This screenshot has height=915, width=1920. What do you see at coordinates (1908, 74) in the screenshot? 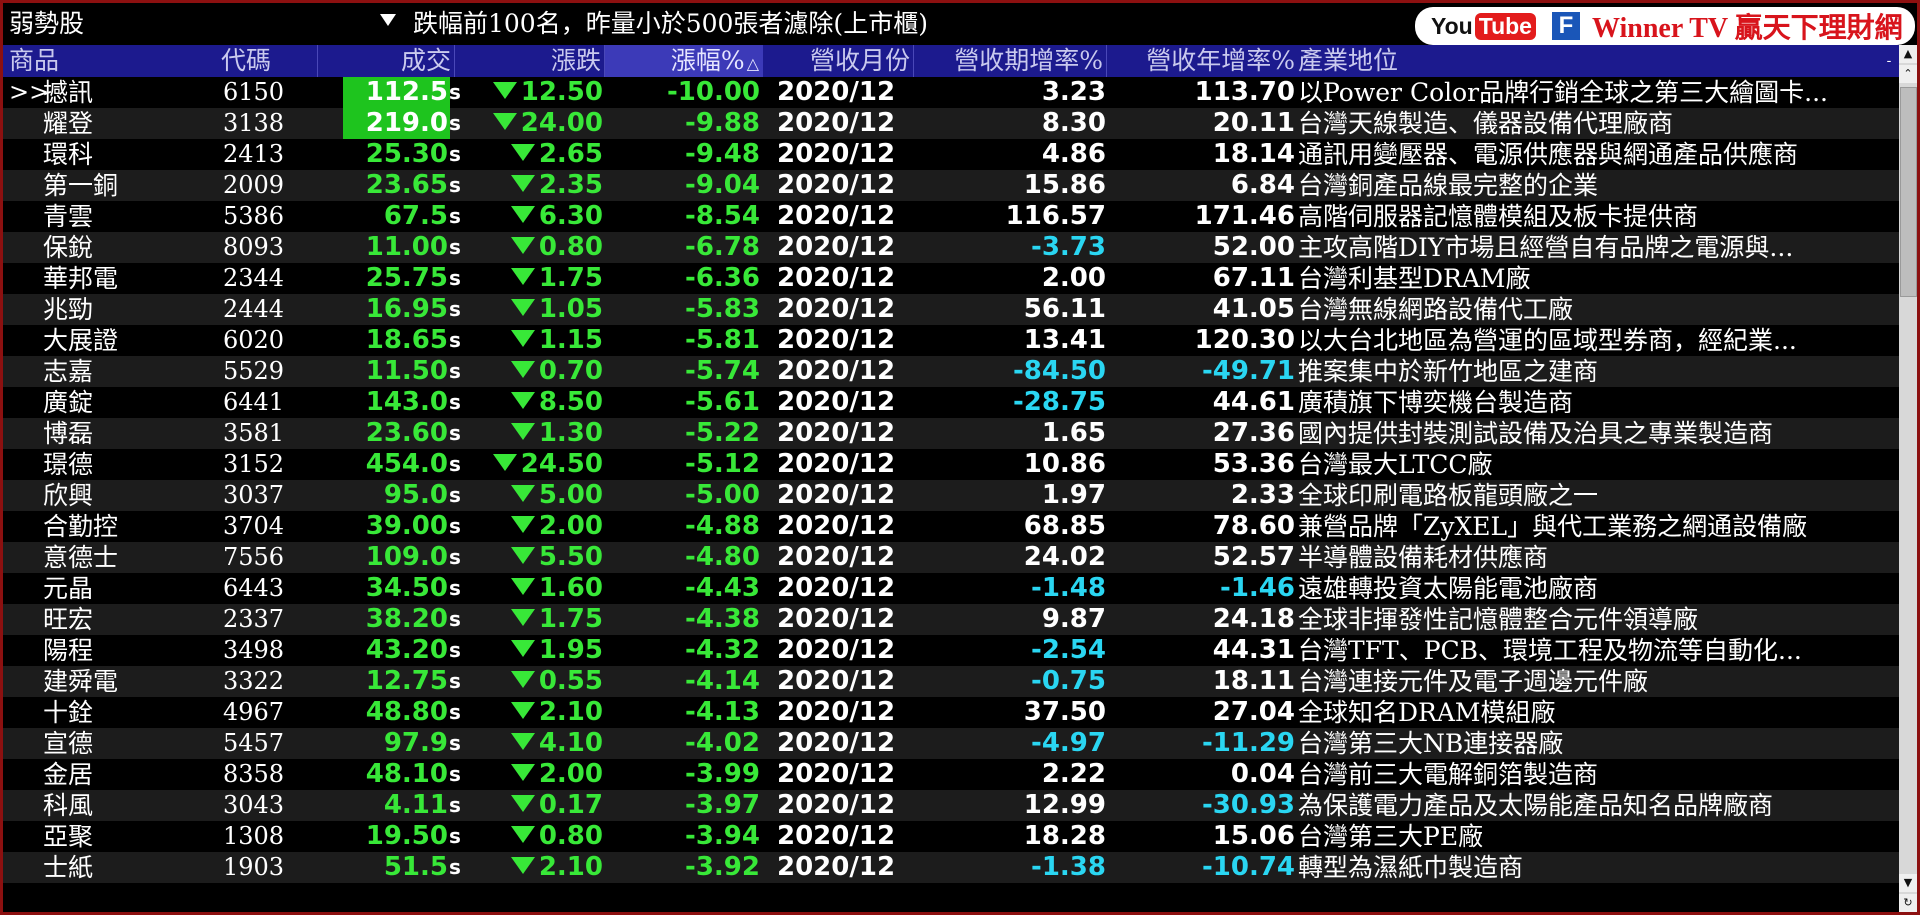
I see `scroll-up-double-arrow-icon: ⌃` at bounding box center [1908, 74].